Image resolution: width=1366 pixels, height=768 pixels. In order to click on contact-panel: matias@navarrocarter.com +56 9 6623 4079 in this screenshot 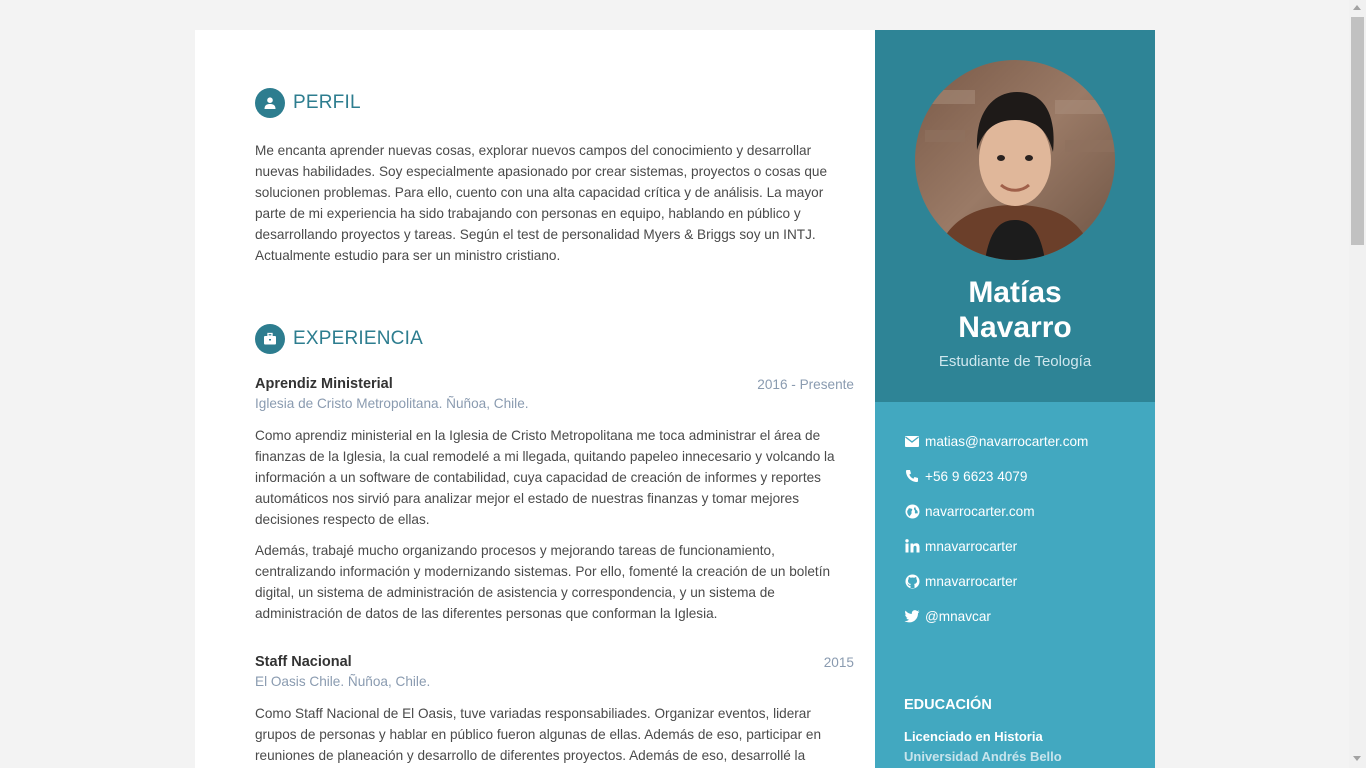, I will do `click(1015, 585)`.